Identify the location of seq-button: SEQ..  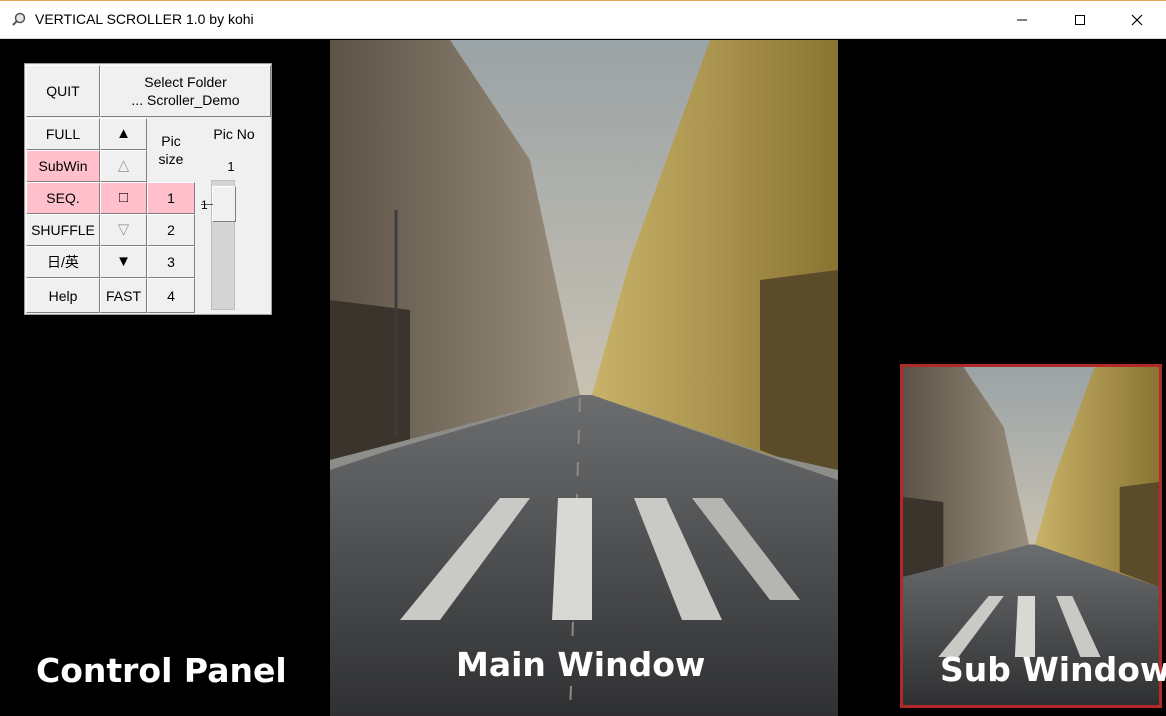
(63, 198).